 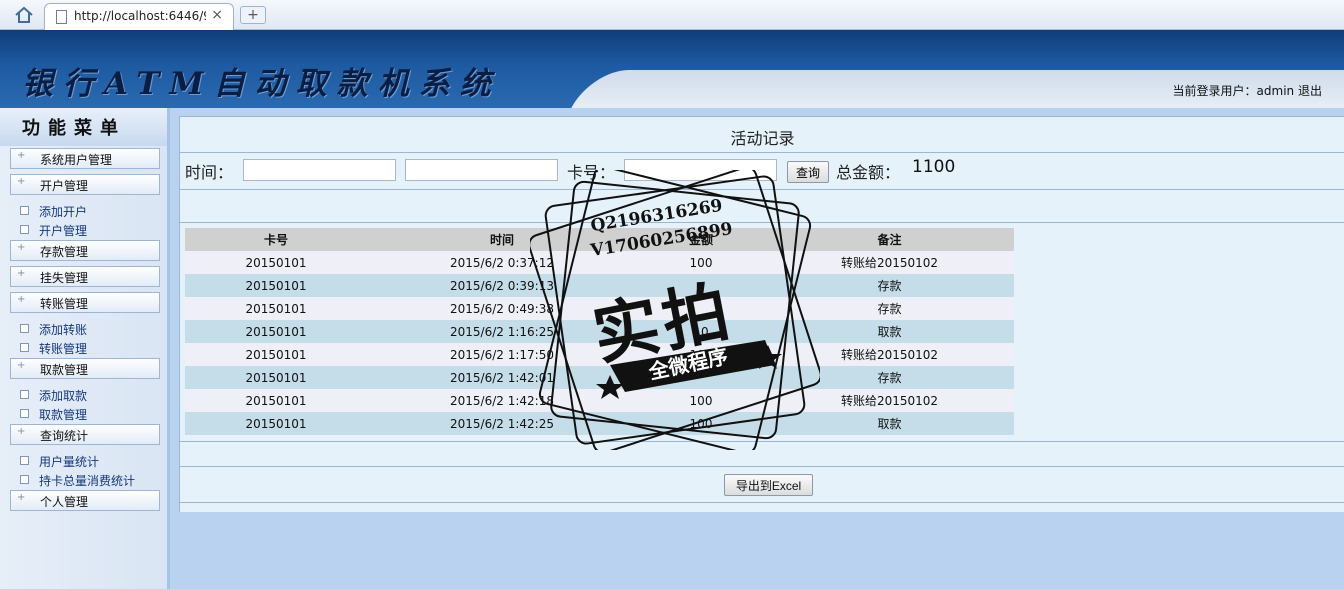 I want to click on table-row: 20150101 2015/6/2 0:49:38 存款, so click(x=599, y=308).